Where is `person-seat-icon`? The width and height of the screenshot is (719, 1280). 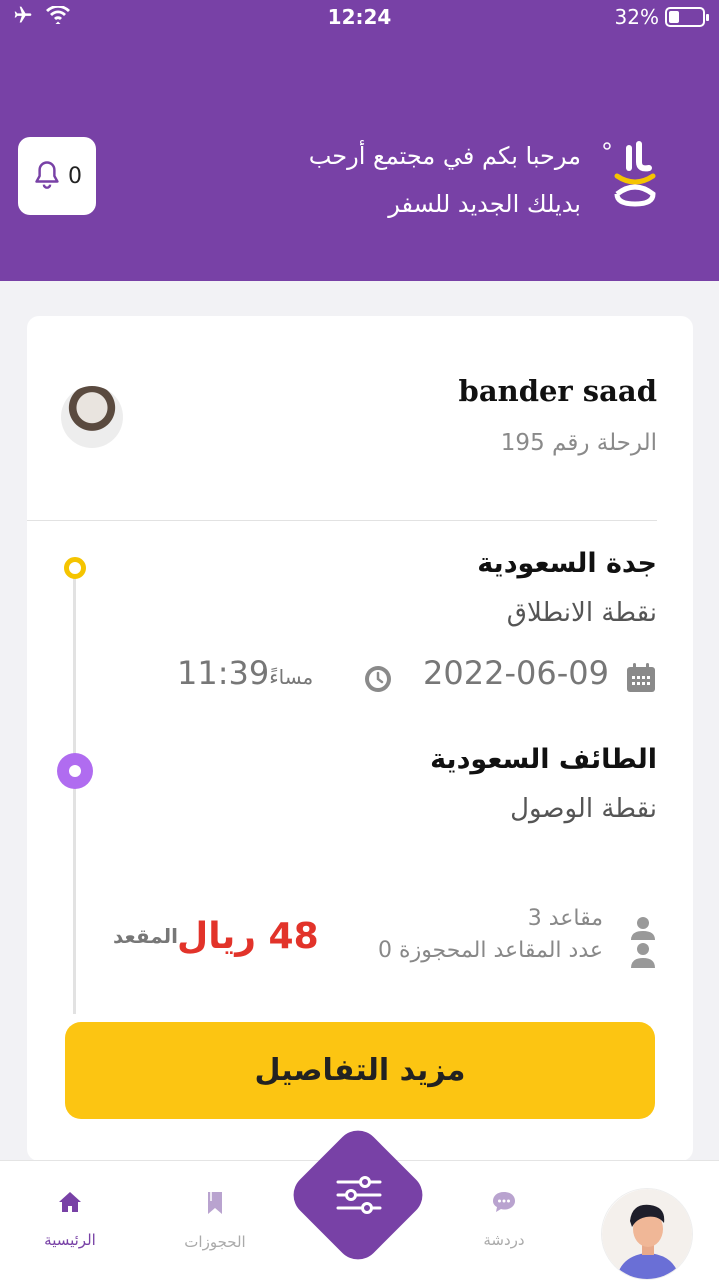 person-seat-icon is located at coordinates (643, 942).